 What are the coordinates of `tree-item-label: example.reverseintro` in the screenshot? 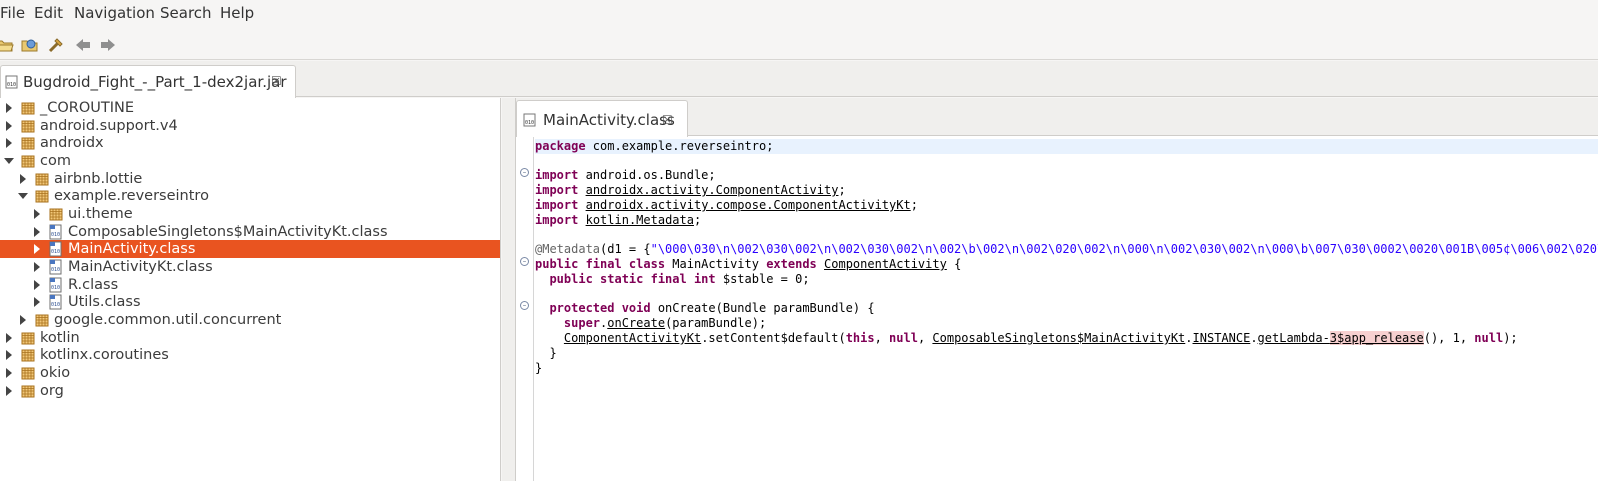 It's located at (131, 196).